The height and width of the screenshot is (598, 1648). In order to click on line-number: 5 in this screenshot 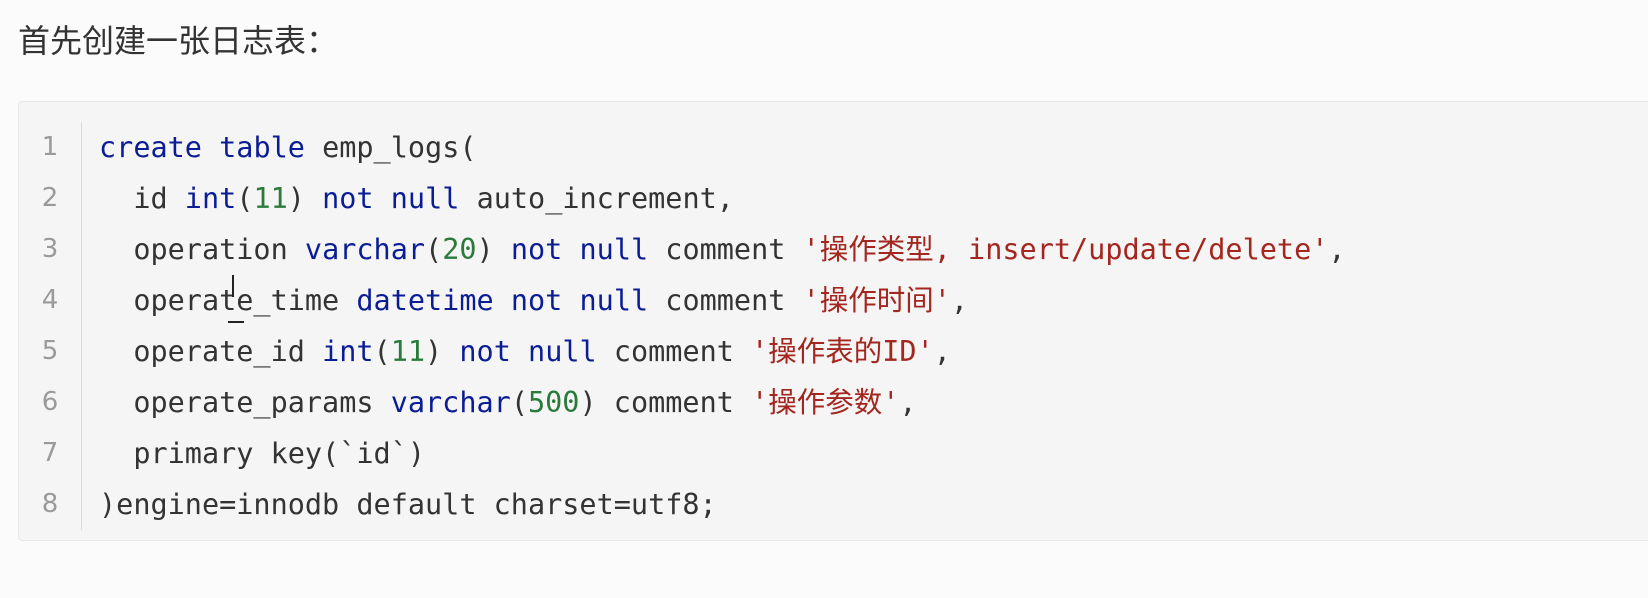, I will do `click(50, 351)`.